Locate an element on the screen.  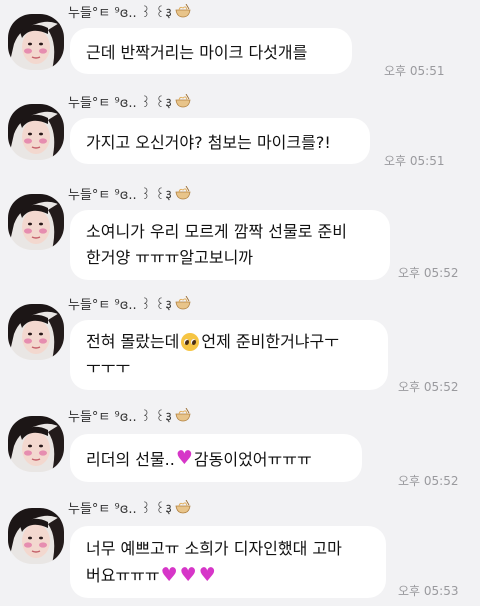
message-bubble: 소여니가 우리 모르게 깜짝 선물로 준비 한거양 ㅠㅠㅠ알고보니까 is located at coordinates (230, 245).